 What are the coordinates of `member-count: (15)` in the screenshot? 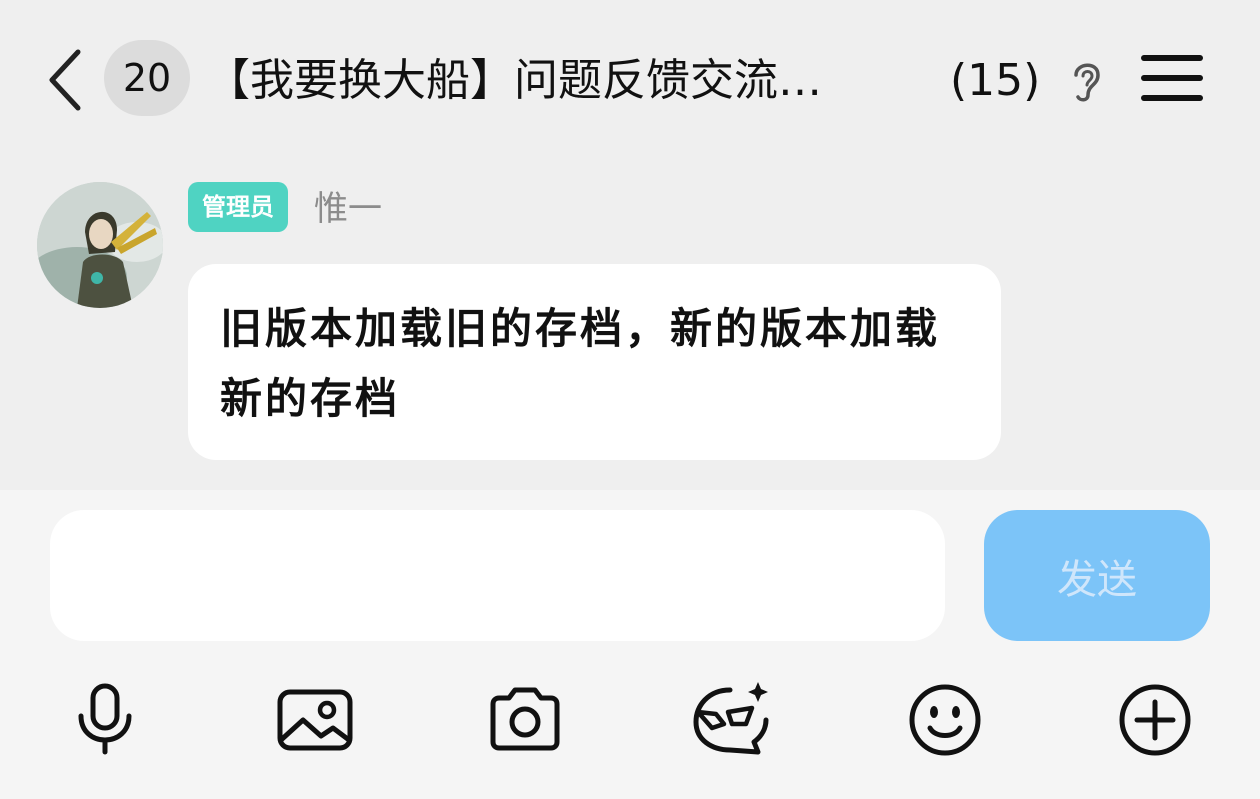 It's located at (995, 80).